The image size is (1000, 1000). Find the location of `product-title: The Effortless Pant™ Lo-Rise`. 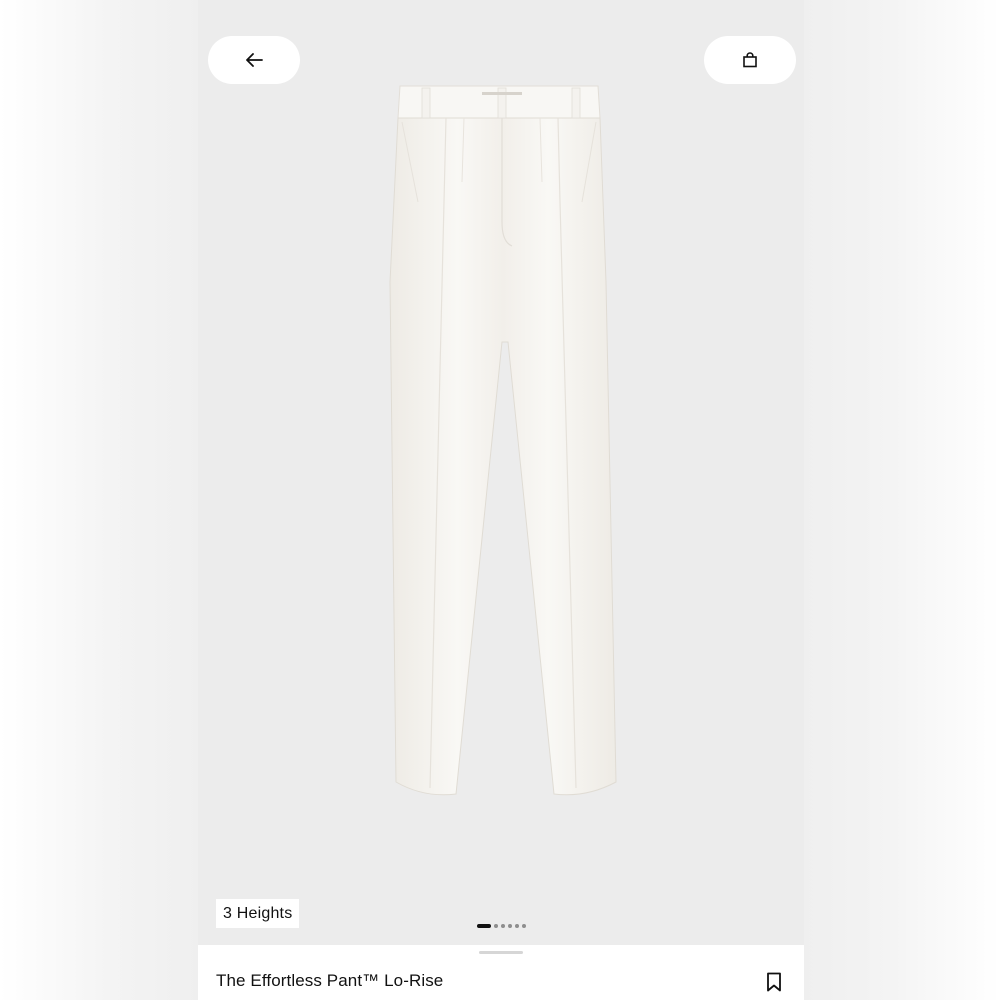

product-title: The Effortless Pant™ Lo-Rise is located at coordinates (330, 980).